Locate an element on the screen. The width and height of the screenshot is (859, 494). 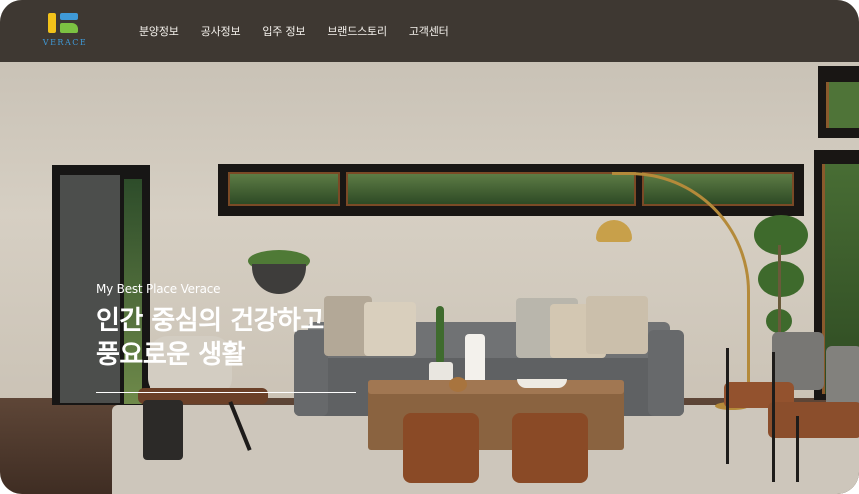
hero-underline is located at coordinates (226, 392).